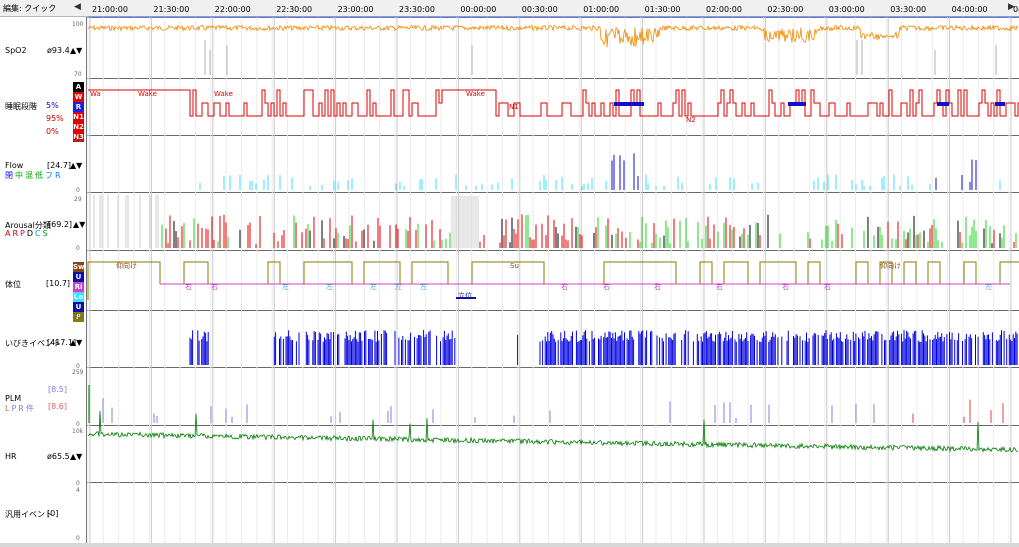 The width and height of the screenshot is (1019, 547). I want to click on spo2-scale-top: 100, so click(78, 24).